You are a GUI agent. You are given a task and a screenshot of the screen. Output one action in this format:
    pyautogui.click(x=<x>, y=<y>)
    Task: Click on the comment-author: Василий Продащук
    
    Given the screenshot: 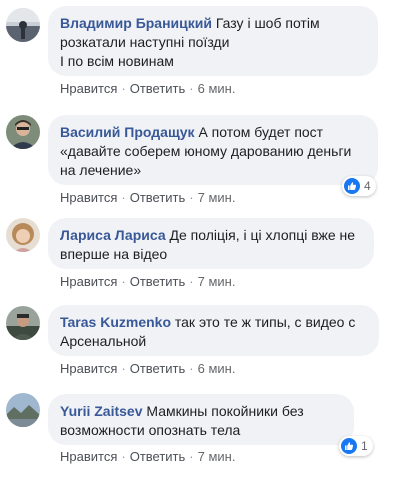 What is the action you would take?
    pyautogui.click(x=127, y=132)
    